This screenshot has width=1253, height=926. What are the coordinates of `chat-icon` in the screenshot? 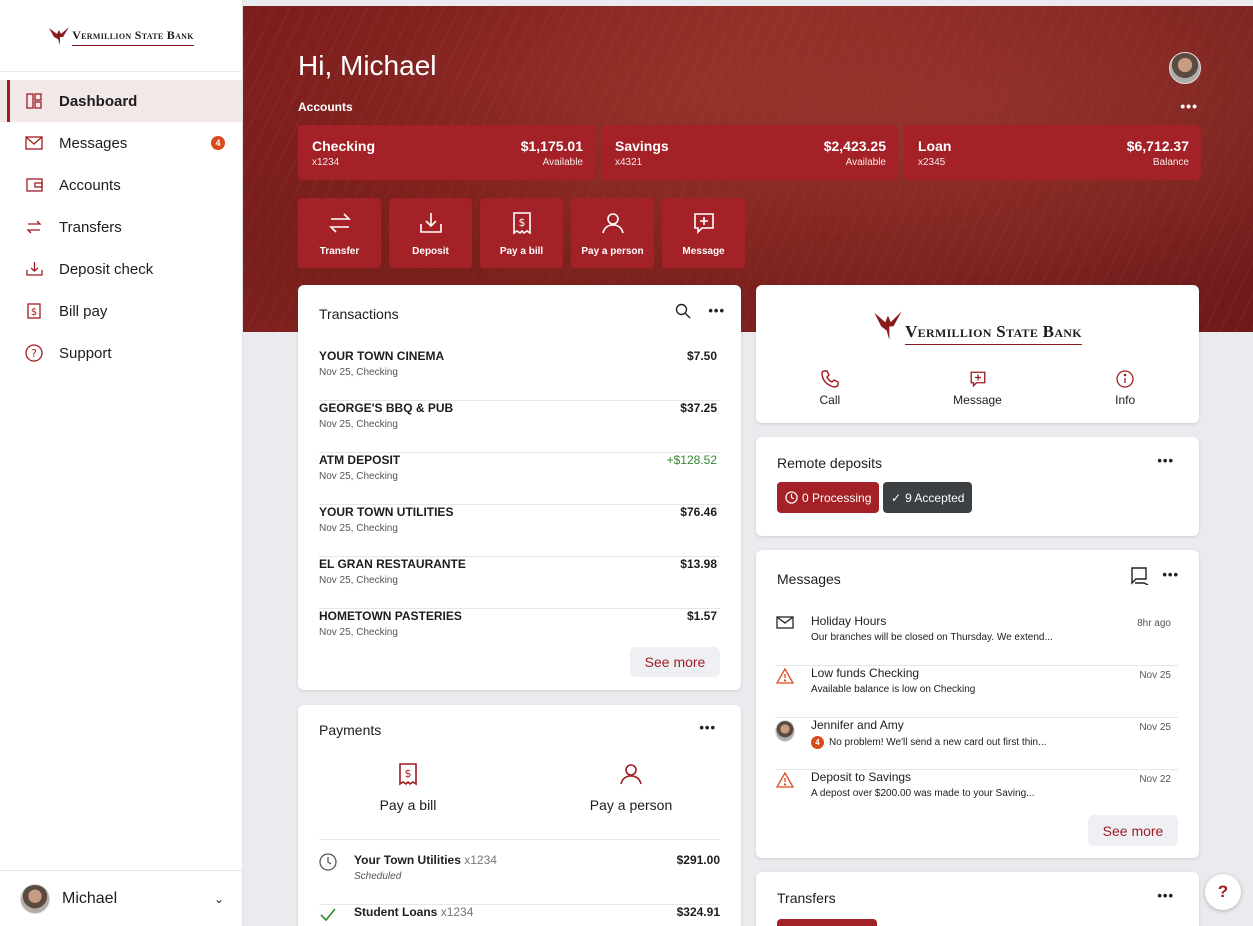 It's located at (1140, 578).